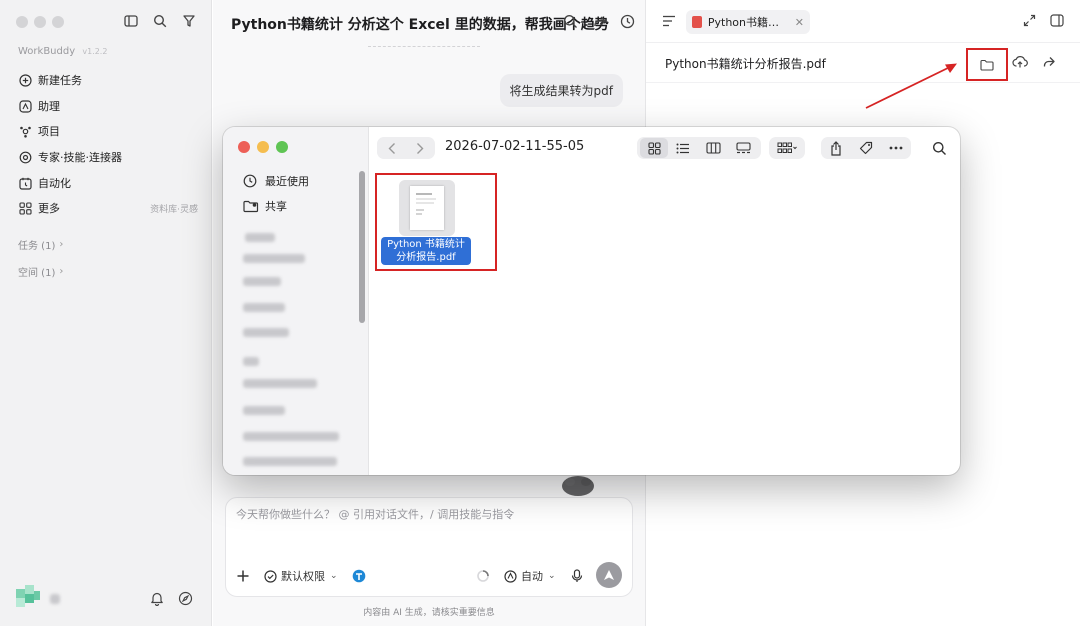 Image resolution: width=1080 pixels, height=626 pixels. I want to click on list-view-icon, so click(683, 148).